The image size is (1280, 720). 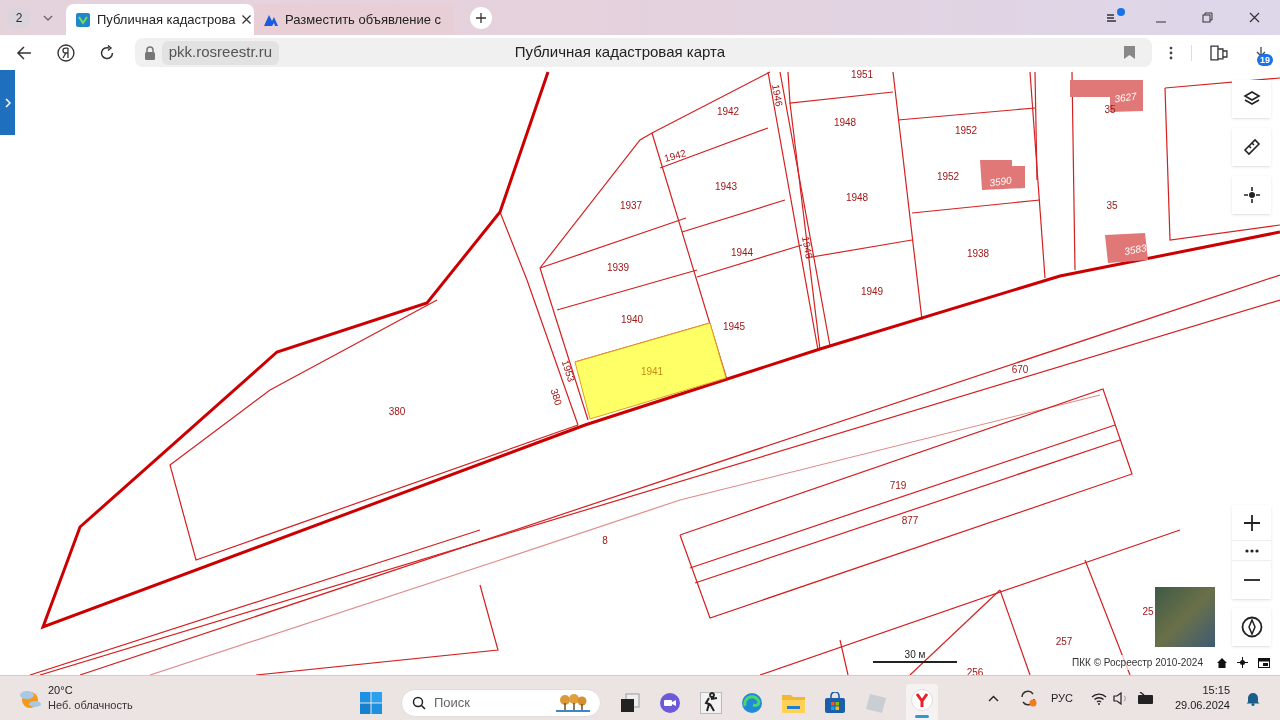 I want to click on parcel-number: 1945, so click(x=734, y=326).